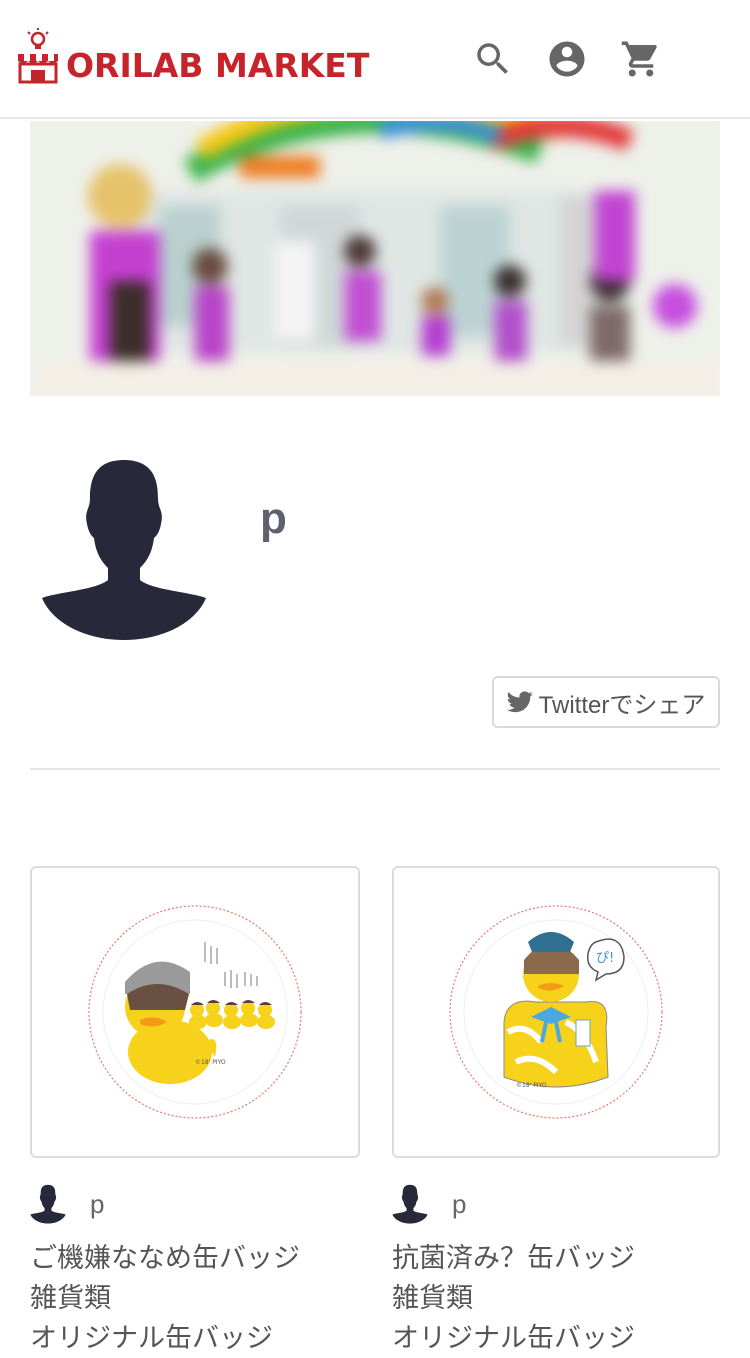  What do you see at coordinates (375, 59) in the screenshot?
I see `site-header: ORILAB MARKET` at bounding box center [375, 59].